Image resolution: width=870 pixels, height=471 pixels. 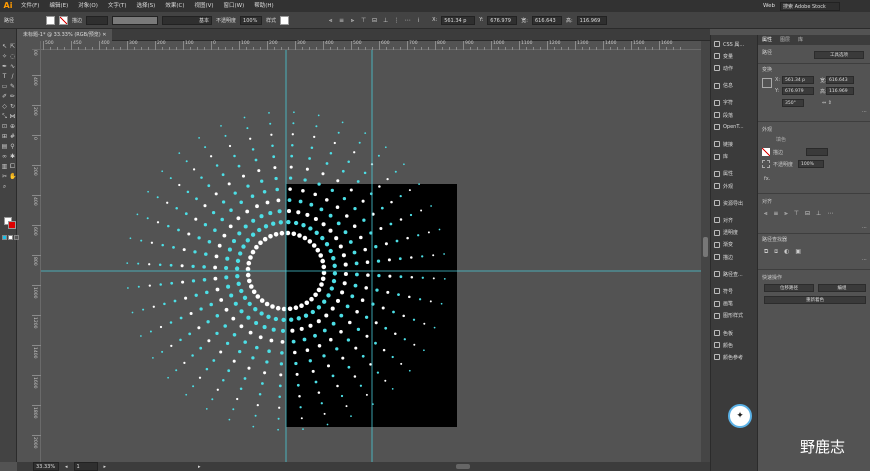 I want to click on menu-item: 视图(V), so click(x=203, y=6).